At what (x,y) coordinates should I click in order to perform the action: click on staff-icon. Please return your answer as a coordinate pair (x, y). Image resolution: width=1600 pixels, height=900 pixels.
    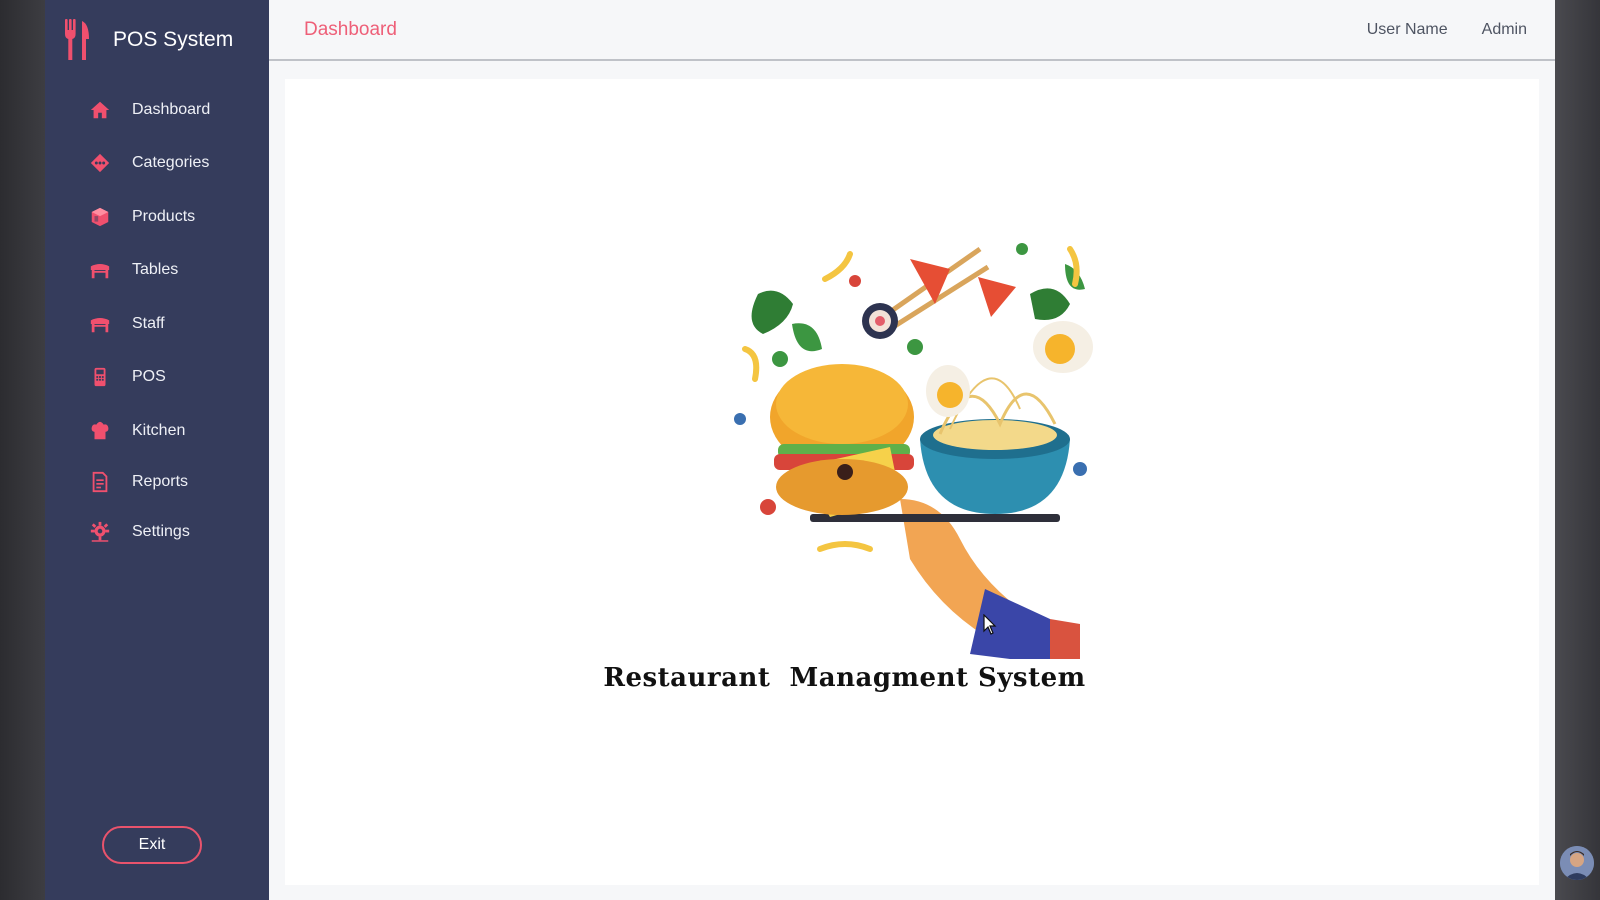
    Looking at the image, I should click on (100, 324).